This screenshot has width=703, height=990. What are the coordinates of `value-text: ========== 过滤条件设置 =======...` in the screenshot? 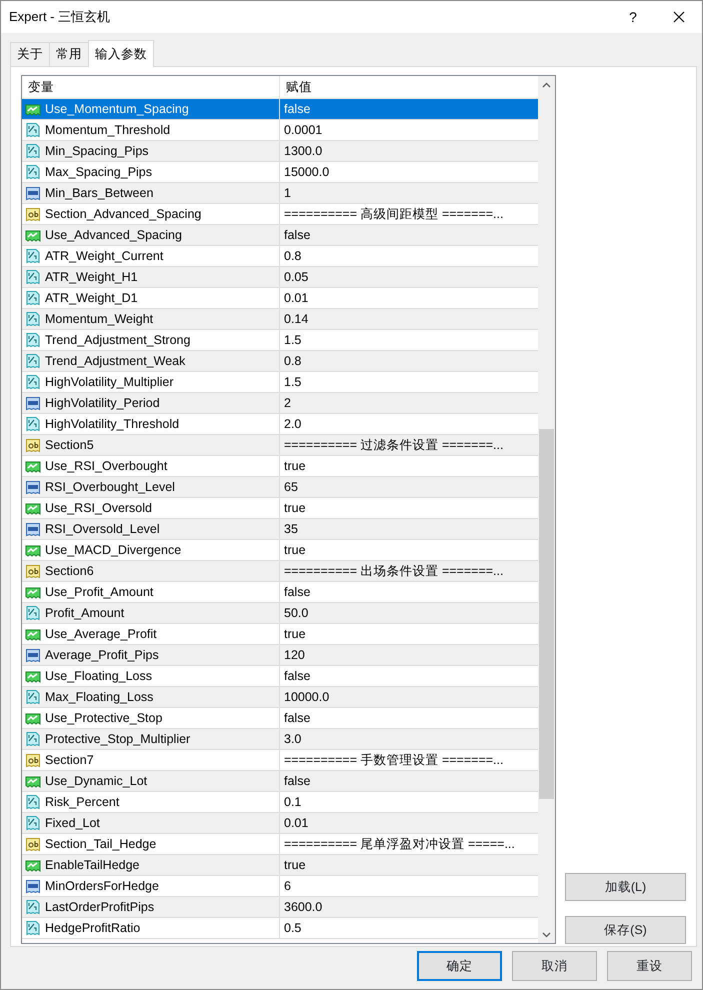 It's located at (394, 445).